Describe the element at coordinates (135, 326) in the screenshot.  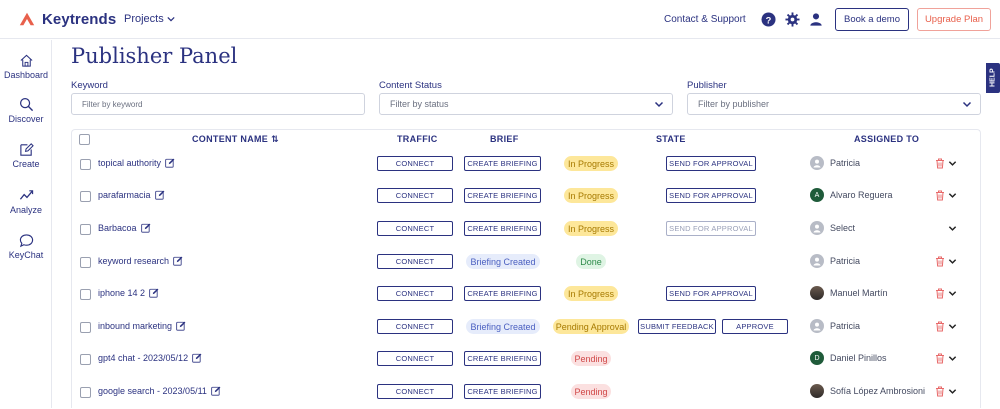
I see `content-name-label: inbound marketing` at that location.